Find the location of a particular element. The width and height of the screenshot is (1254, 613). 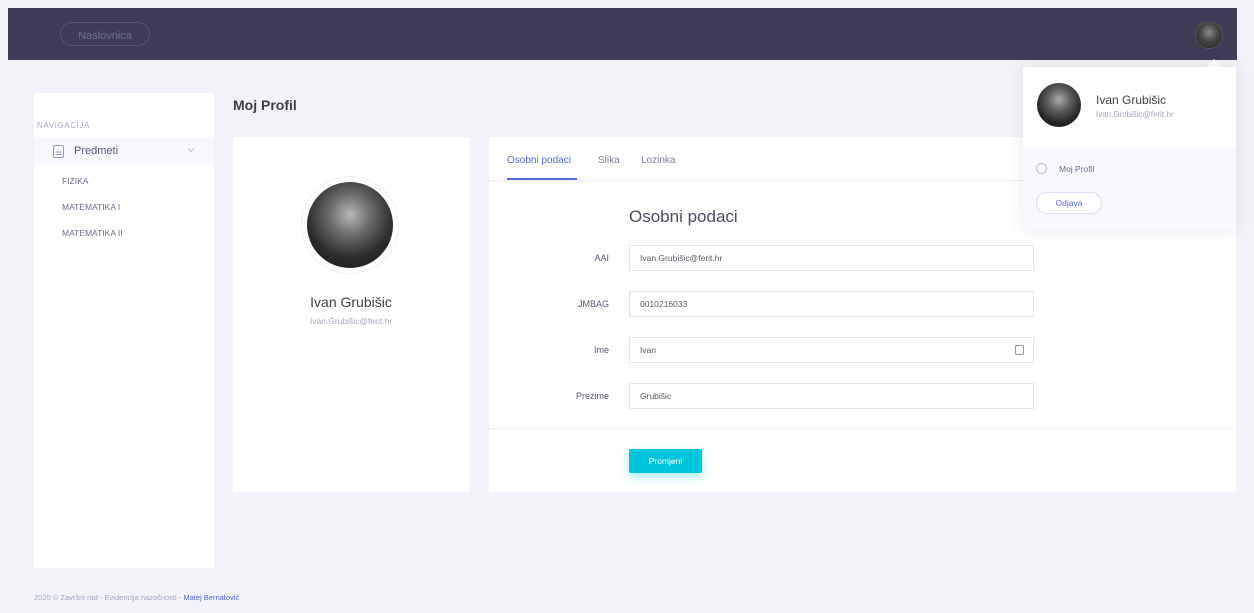

user-avatar-button is located at coordinates (1209, 35).